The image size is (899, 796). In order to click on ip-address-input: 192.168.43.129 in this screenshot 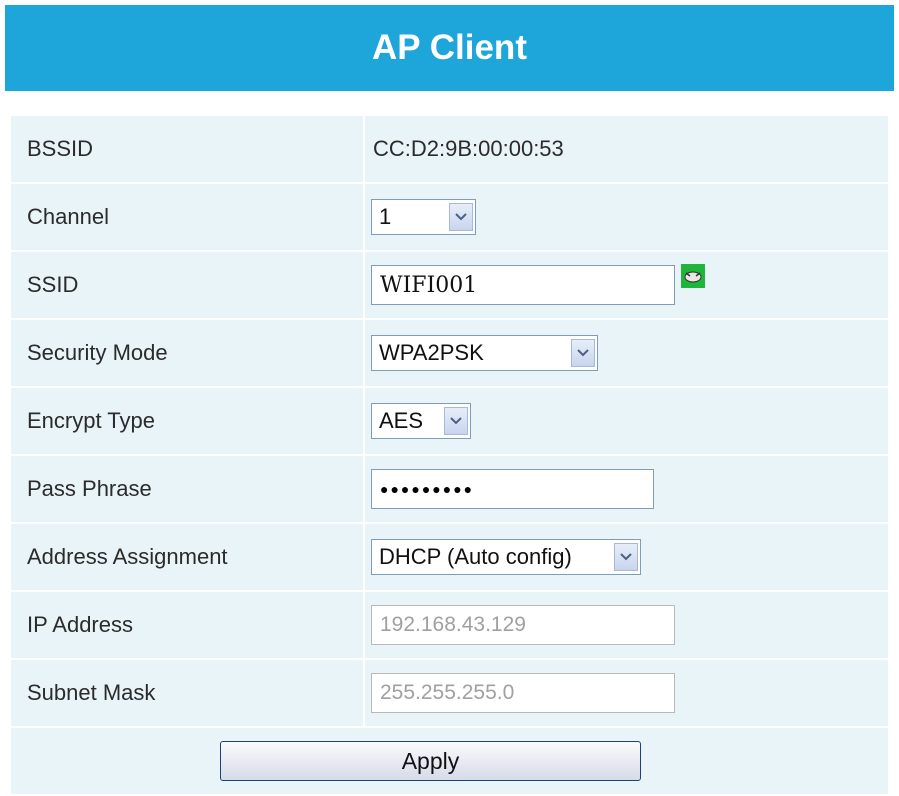, I will do `click(523, 625)`.